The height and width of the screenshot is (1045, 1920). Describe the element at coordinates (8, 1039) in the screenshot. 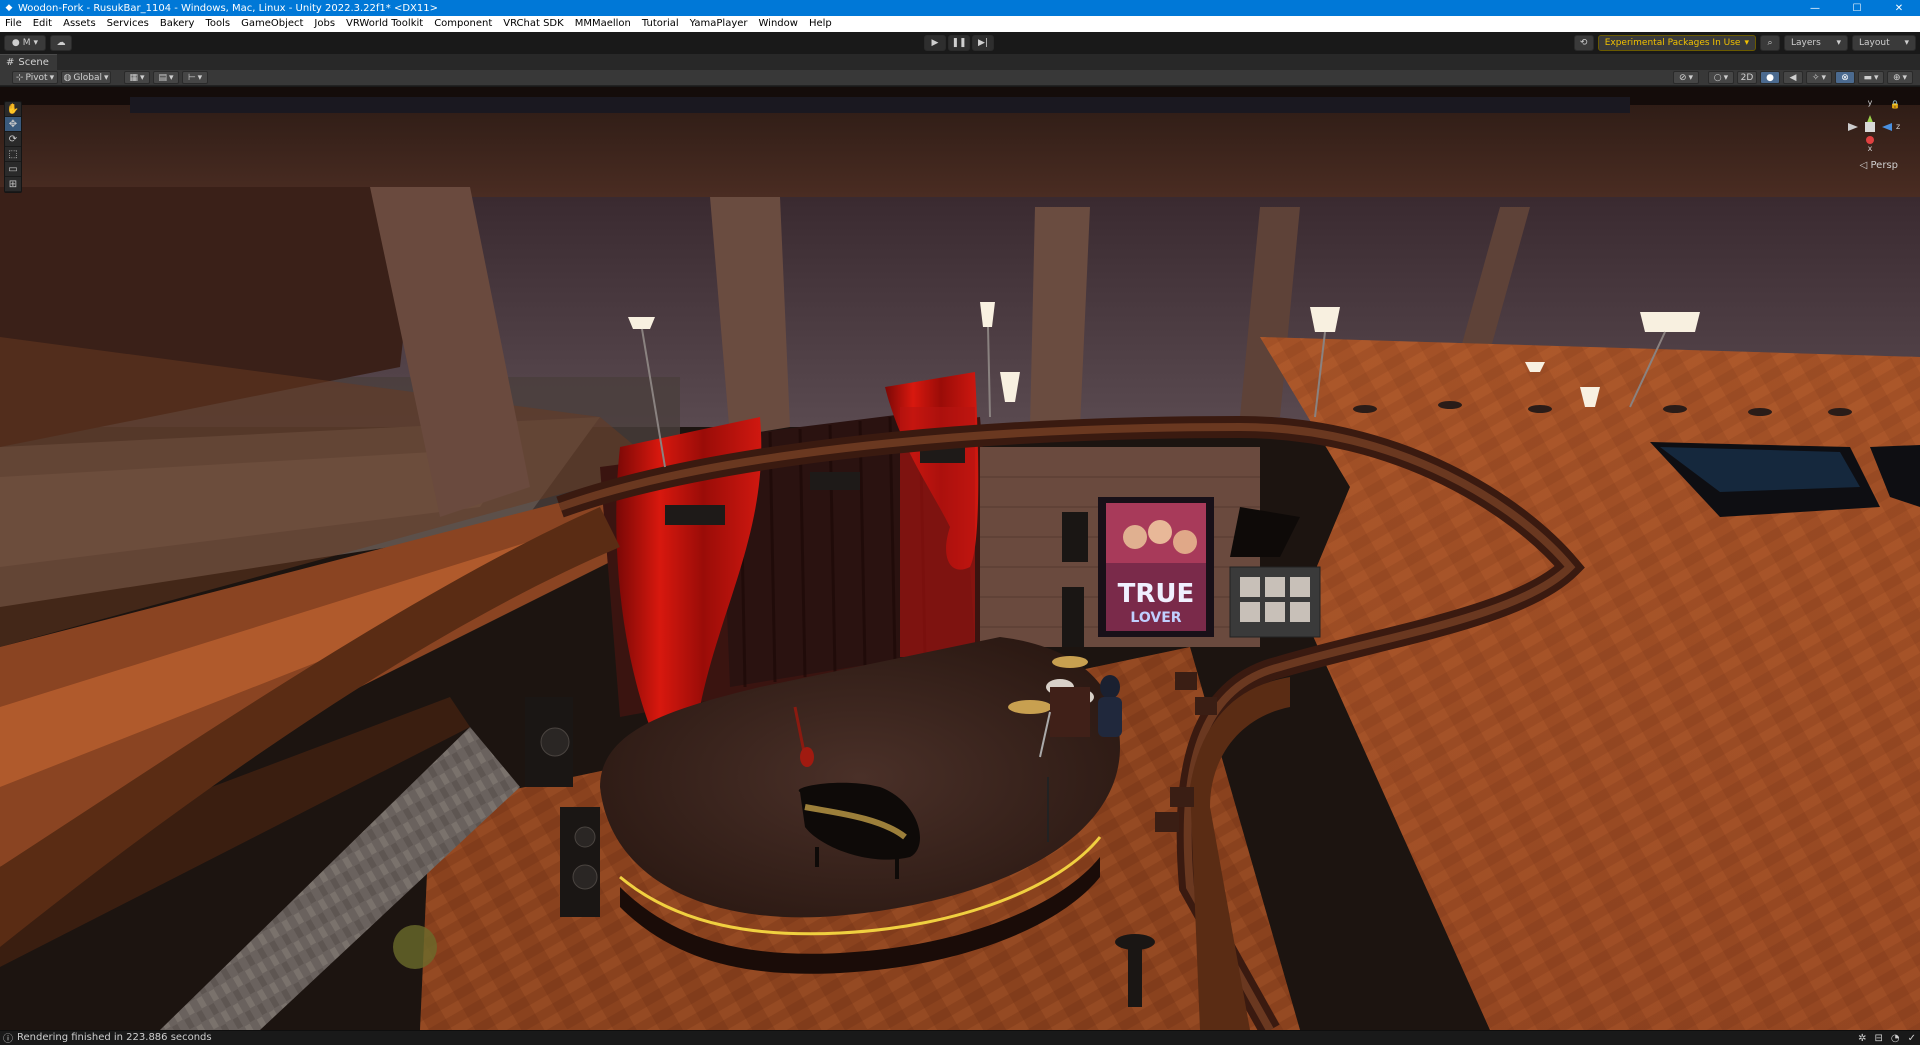

I see `info-icon: ⓘ` at that location.